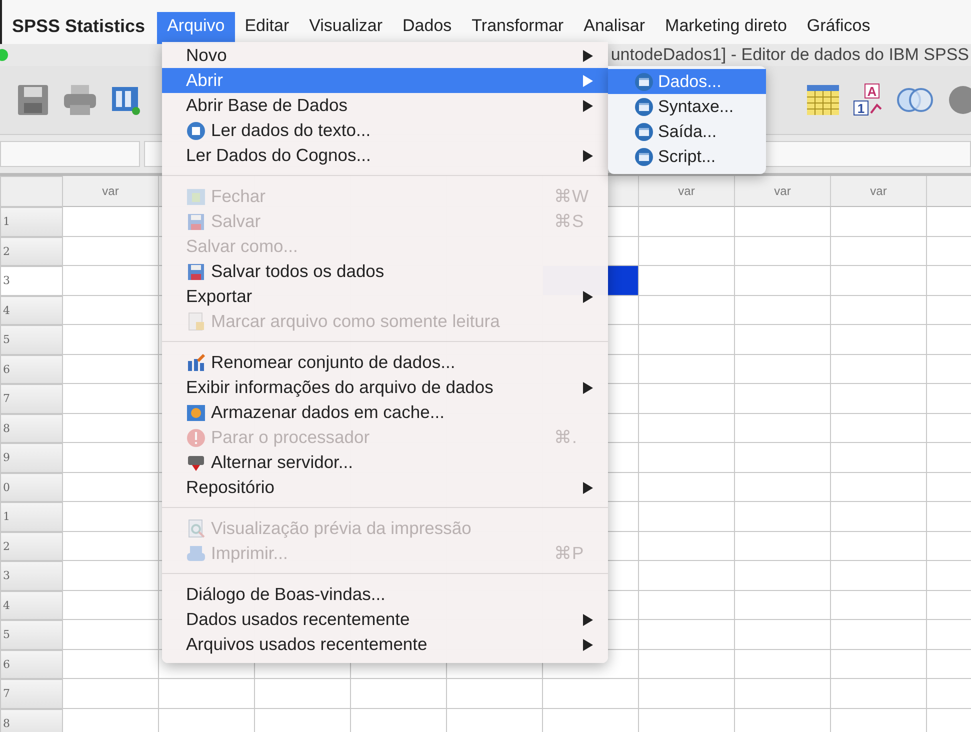 Image resolution: width=971 pixels, height=732 pixels. I want to click on menu-item: Analisar, so click(615, 28).